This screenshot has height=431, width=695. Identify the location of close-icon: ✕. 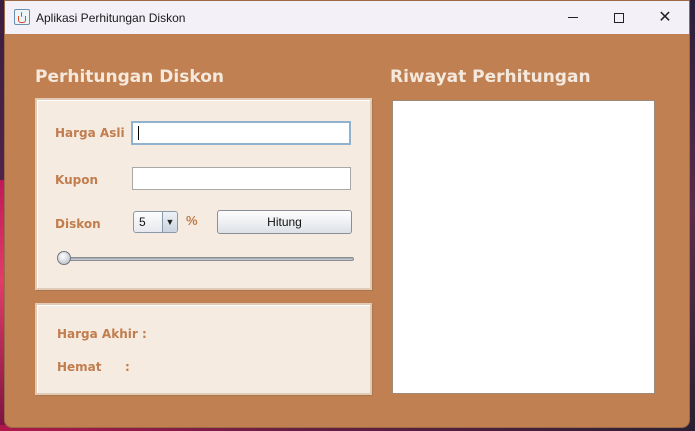
(665, 17).